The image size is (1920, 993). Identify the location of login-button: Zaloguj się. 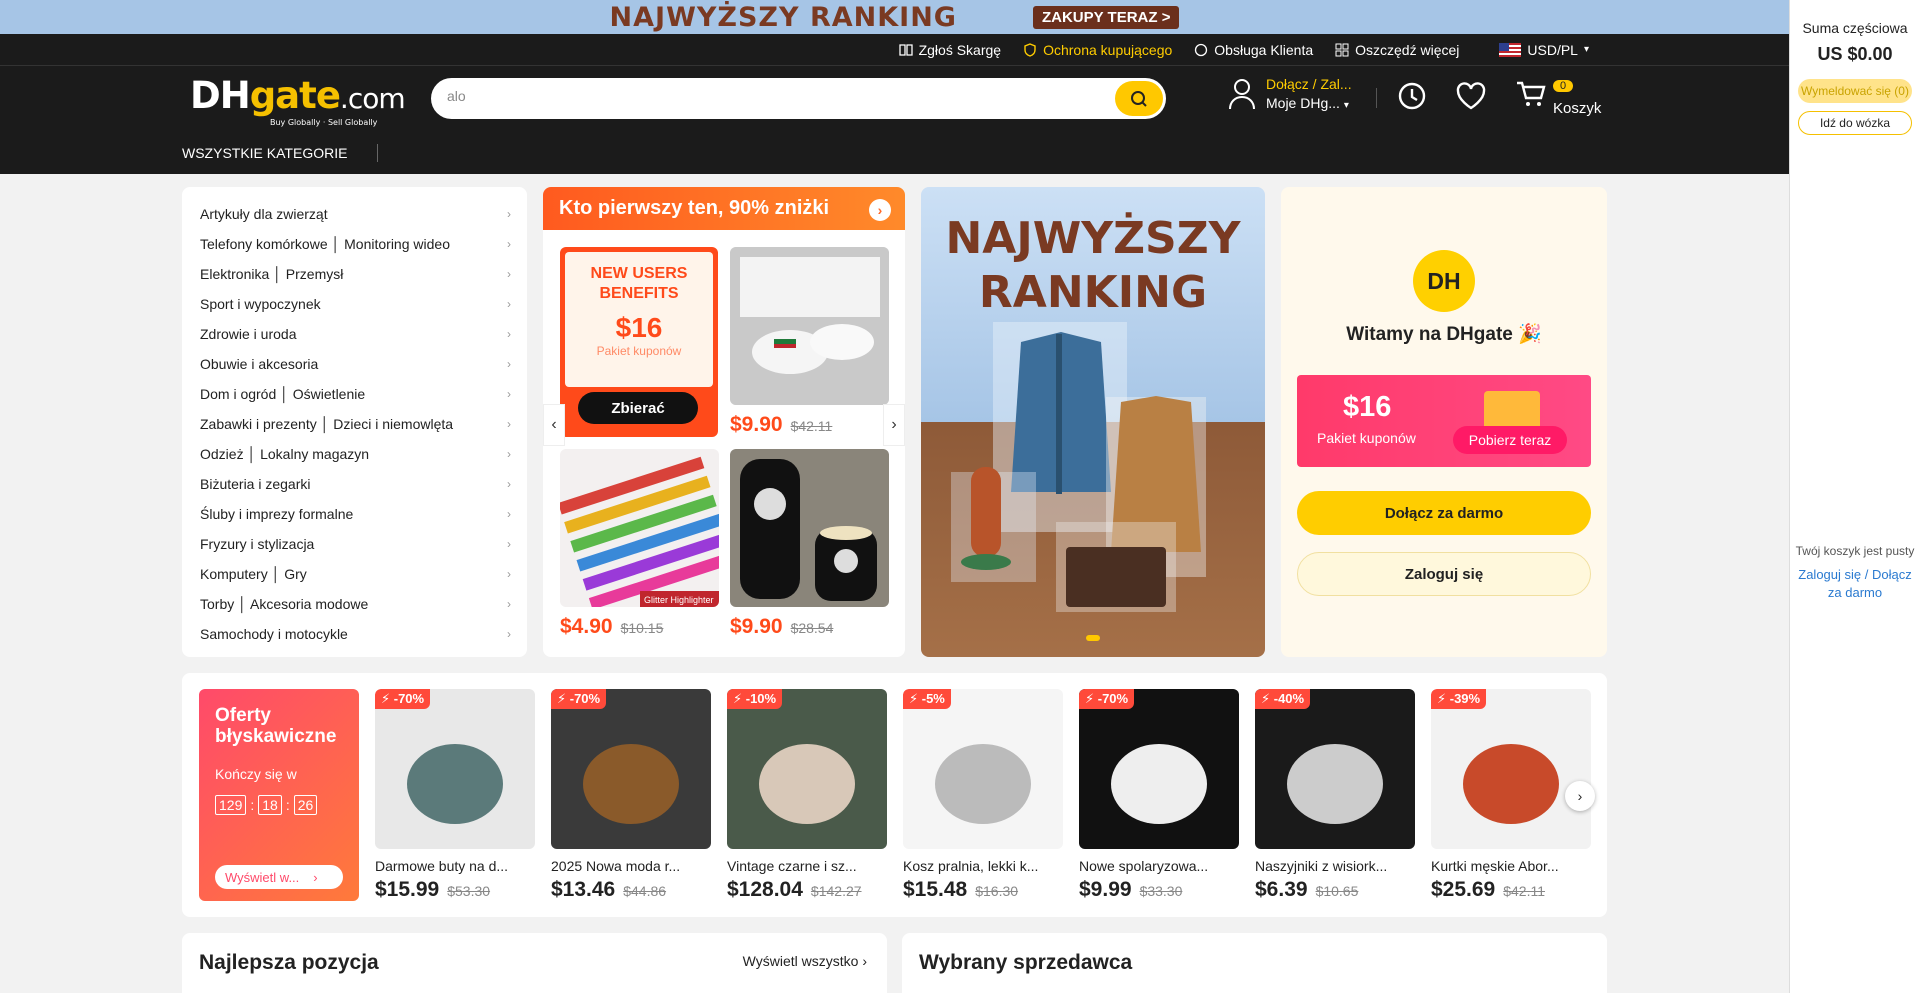
(1444, 574).